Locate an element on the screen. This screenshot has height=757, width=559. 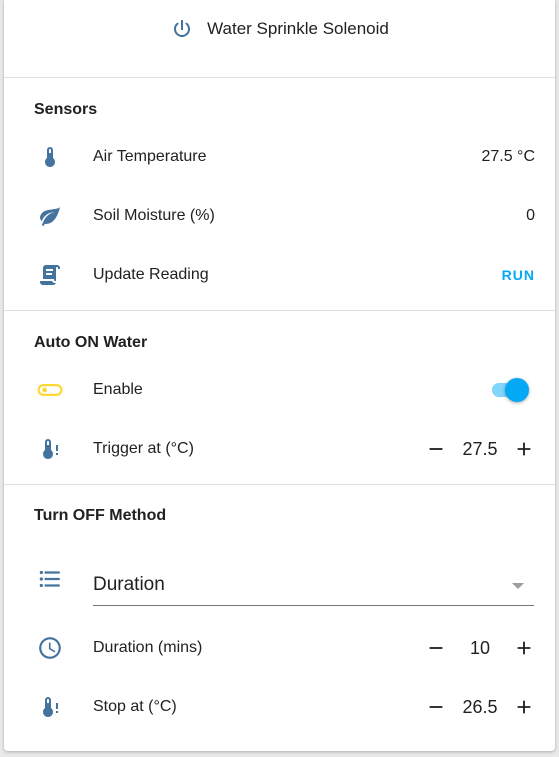
air-temperature-label: Air Temperature is located at coordinates (150, 156).